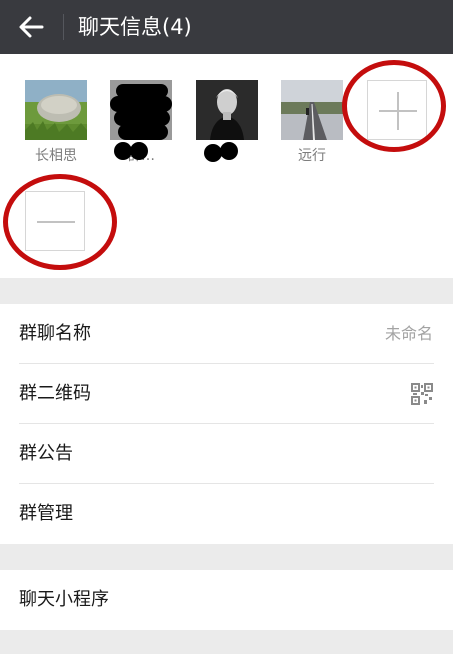  Describe the element at coordinates (226, 514) in the screenshot. I see `group-manage-row: 群管理` at that location.